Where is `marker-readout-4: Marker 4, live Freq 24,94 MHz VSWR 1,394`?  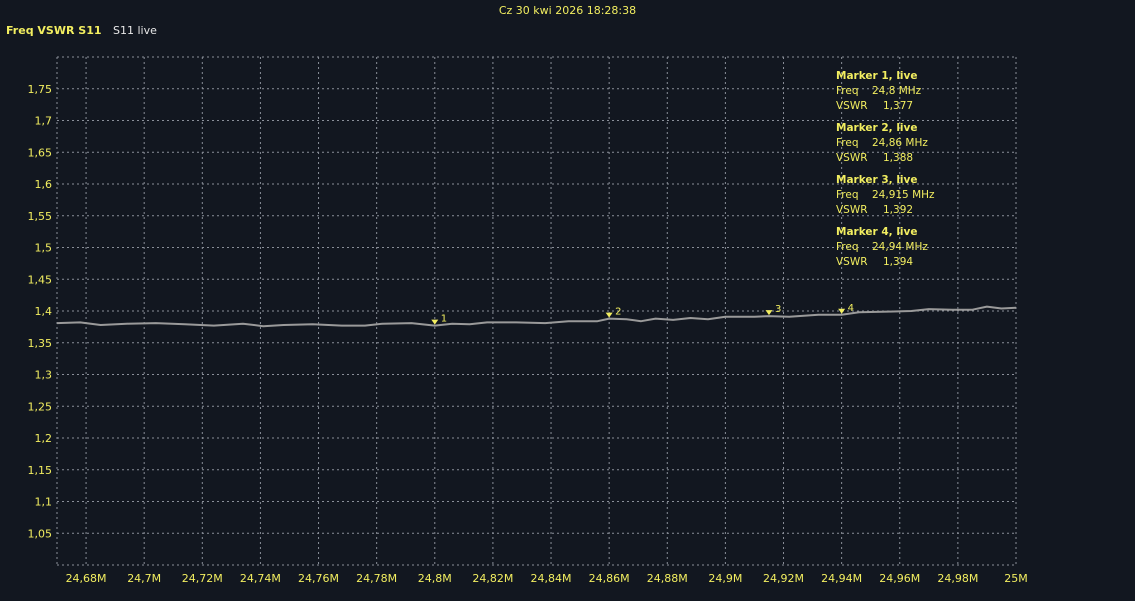
marker-readout-4: Marker 4, live Freq 24,94 MHz VSWR 1,394 is located at coordinates (885, 247).